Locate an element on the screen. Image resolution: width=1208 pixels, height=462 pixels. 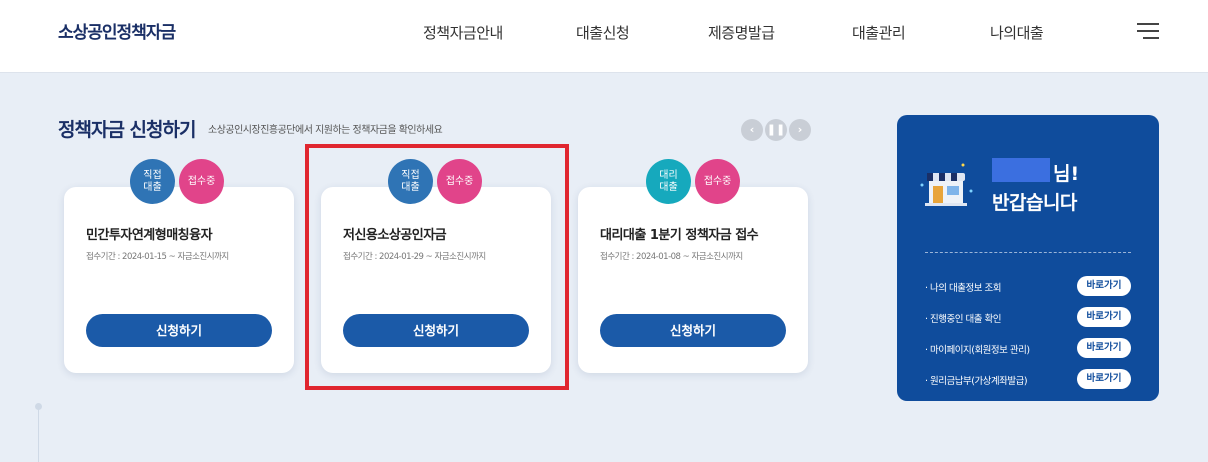
panel-divider is located at coordinates (1028, 252).